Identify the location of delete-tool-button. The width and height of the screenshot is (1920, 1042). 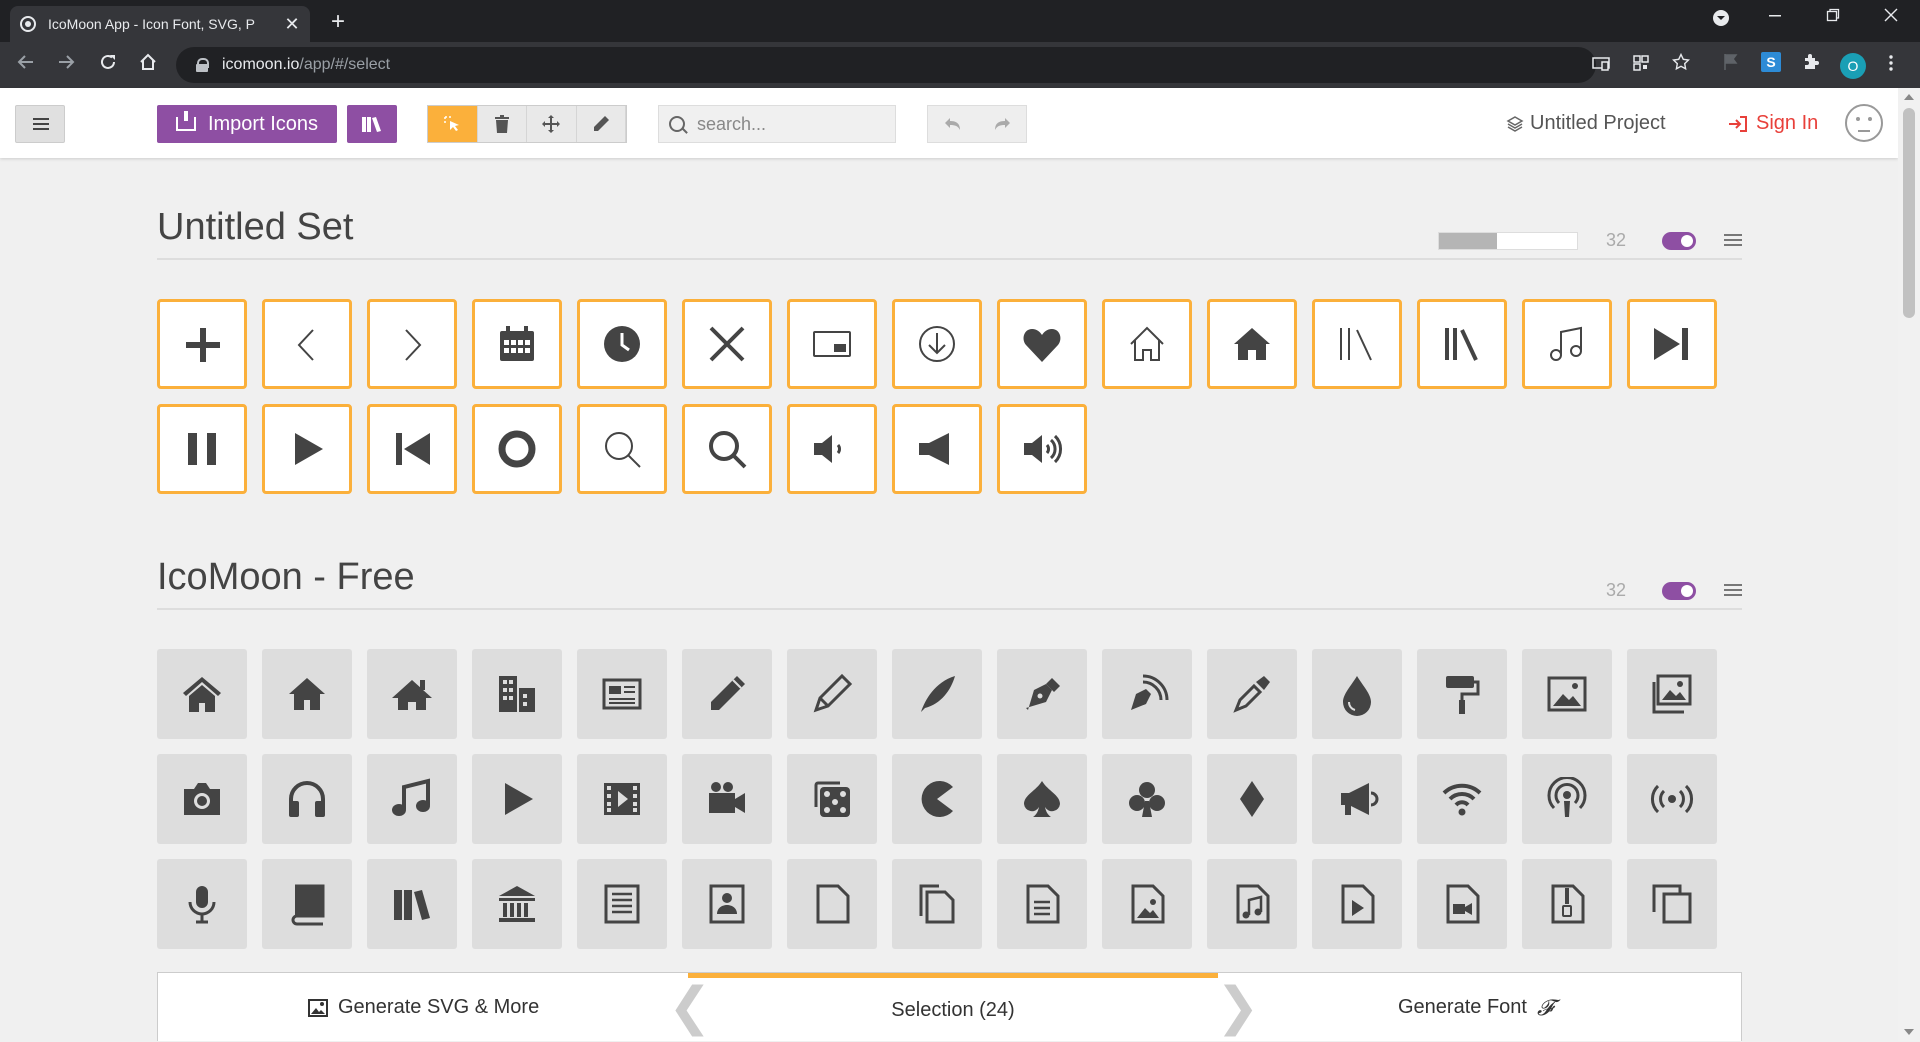
(502, 124).